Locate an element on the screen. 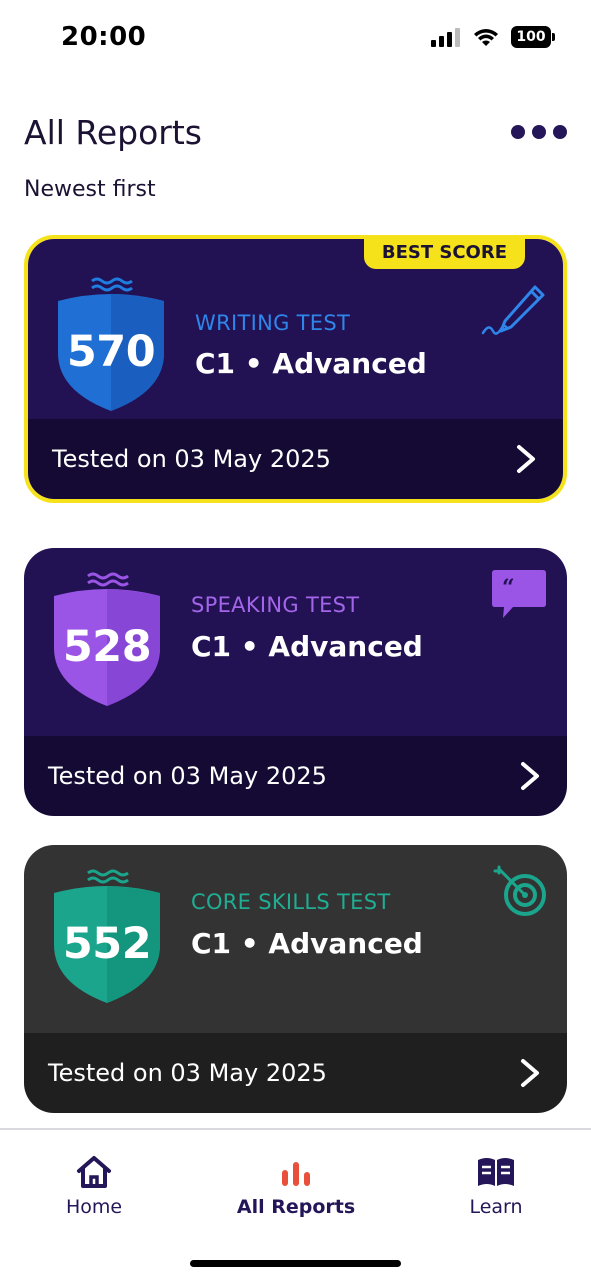 The image size is (591, 1280). card-header: 528 SPEAKING TEST C1 • Advanced “ is located at coordinates (295, 643).